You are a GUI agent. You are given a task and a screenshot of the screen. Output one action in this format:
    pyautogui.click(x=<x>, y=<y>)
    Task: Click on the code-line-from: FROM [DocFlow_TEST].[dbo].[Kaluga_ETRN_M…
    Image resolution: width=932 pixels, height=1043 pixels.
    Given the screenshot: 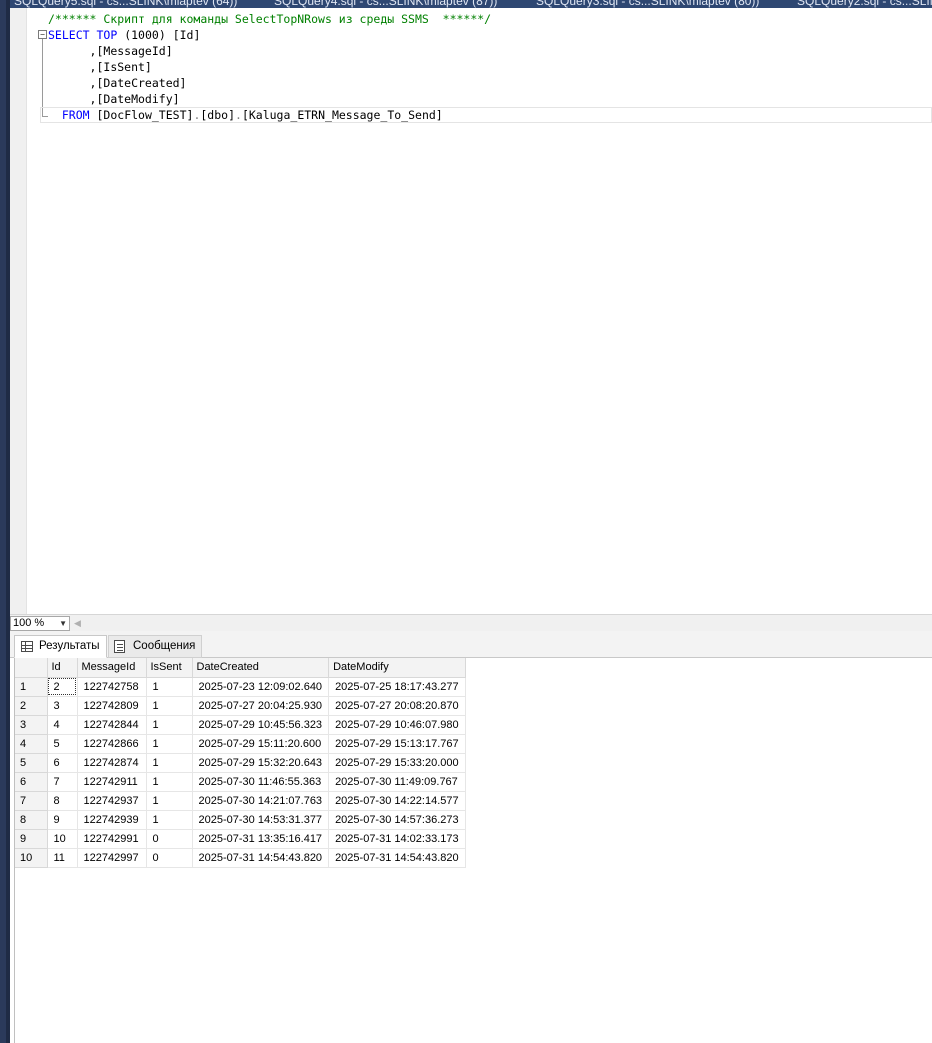 What is the action you would take?
    pyautogui.click(x=269, y=115)
    